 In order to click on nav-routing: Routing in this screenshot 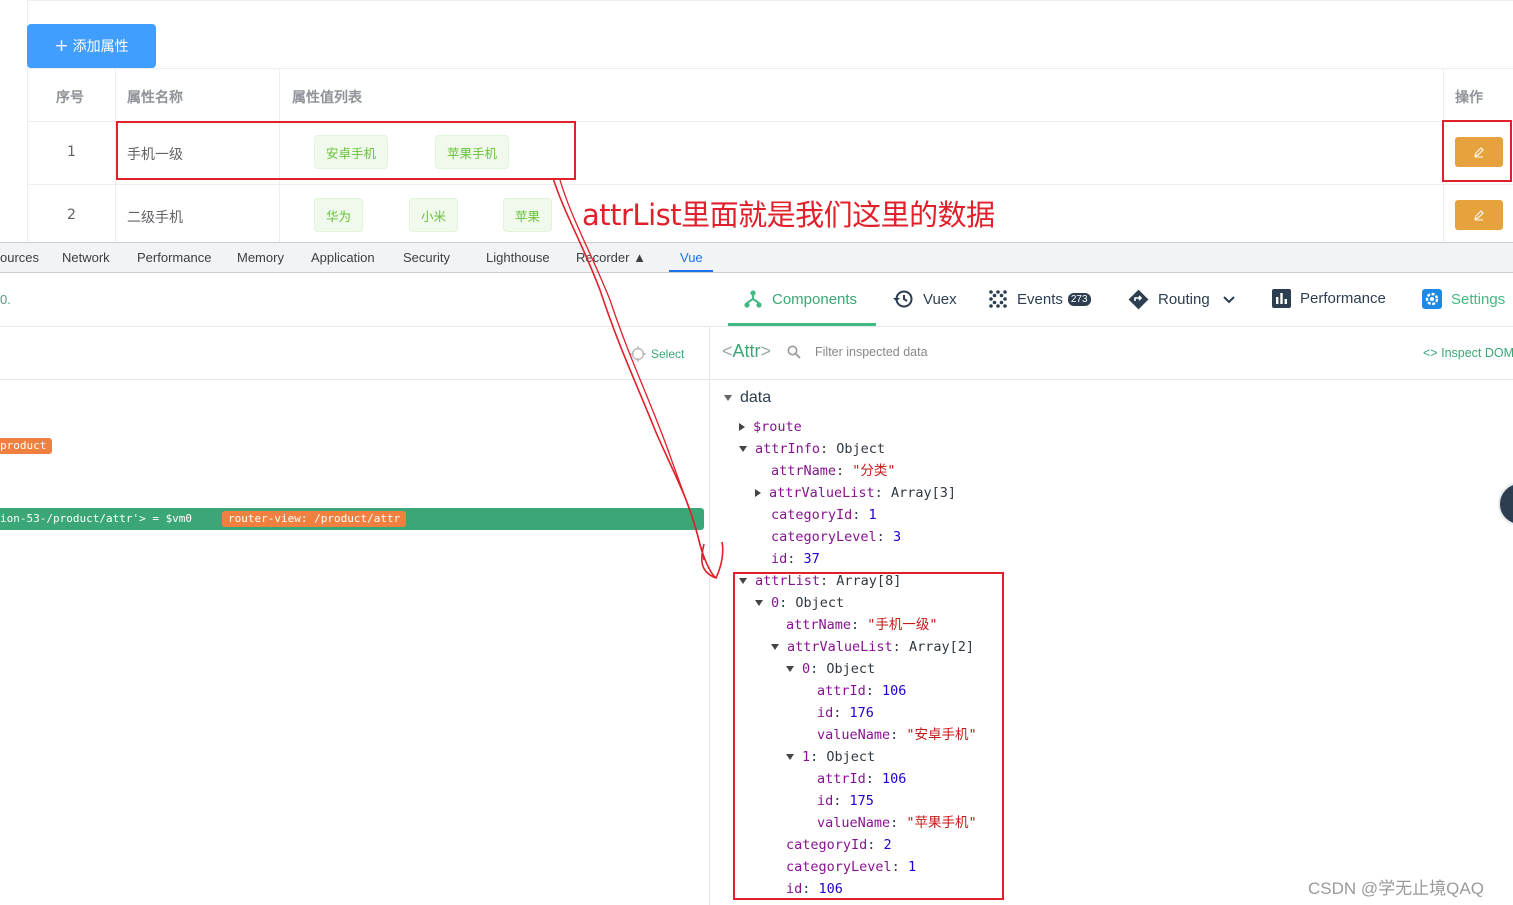, I will do `click(1182, 299)`.